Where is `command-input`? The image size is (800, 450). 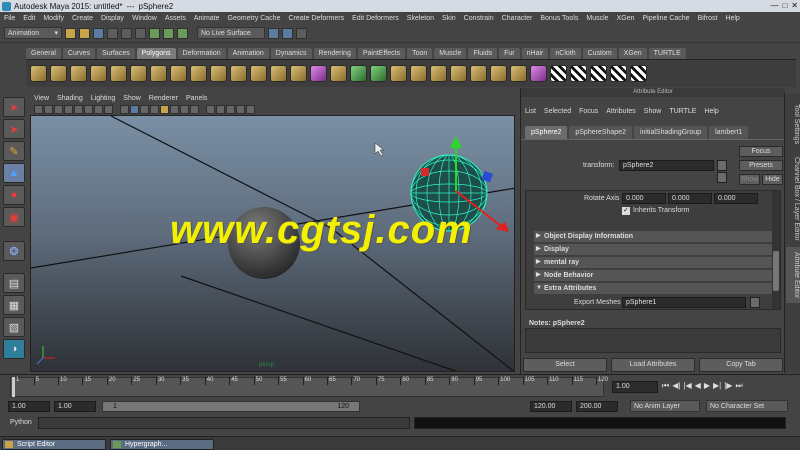 command-input is located at coordinates (224, 423).